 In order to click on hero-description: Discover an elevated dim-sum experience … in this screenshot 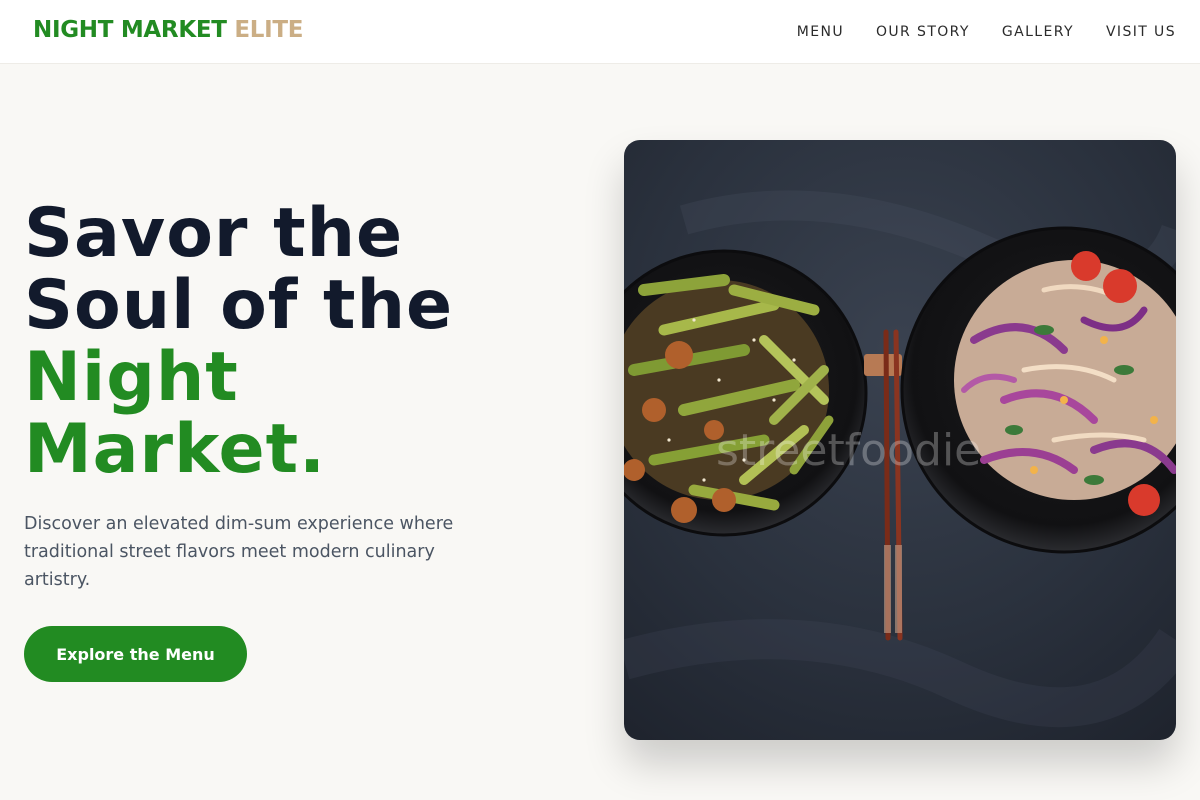, I will do `click(239, 552)`.